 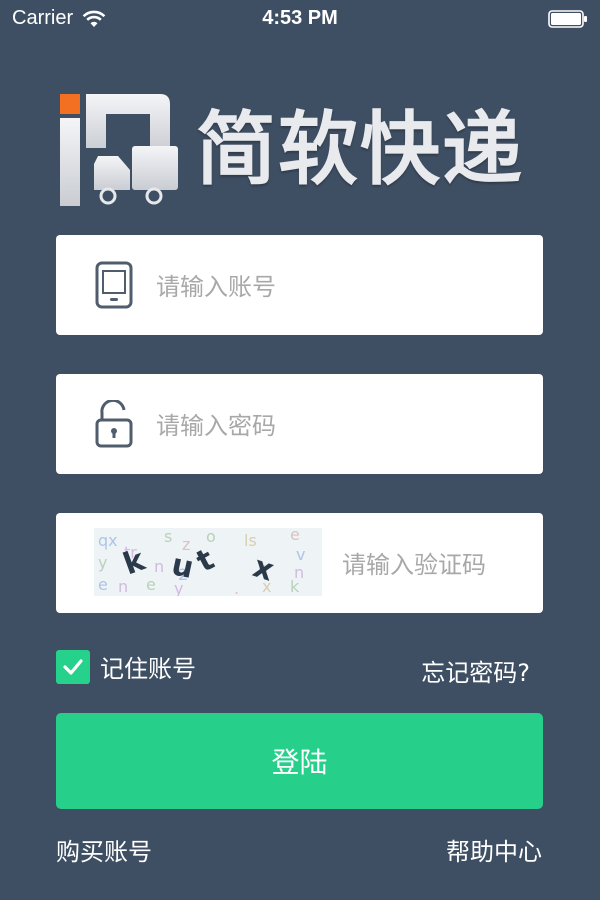 I want to click on password-input: 请输入密码, so click(x=216, y=423).